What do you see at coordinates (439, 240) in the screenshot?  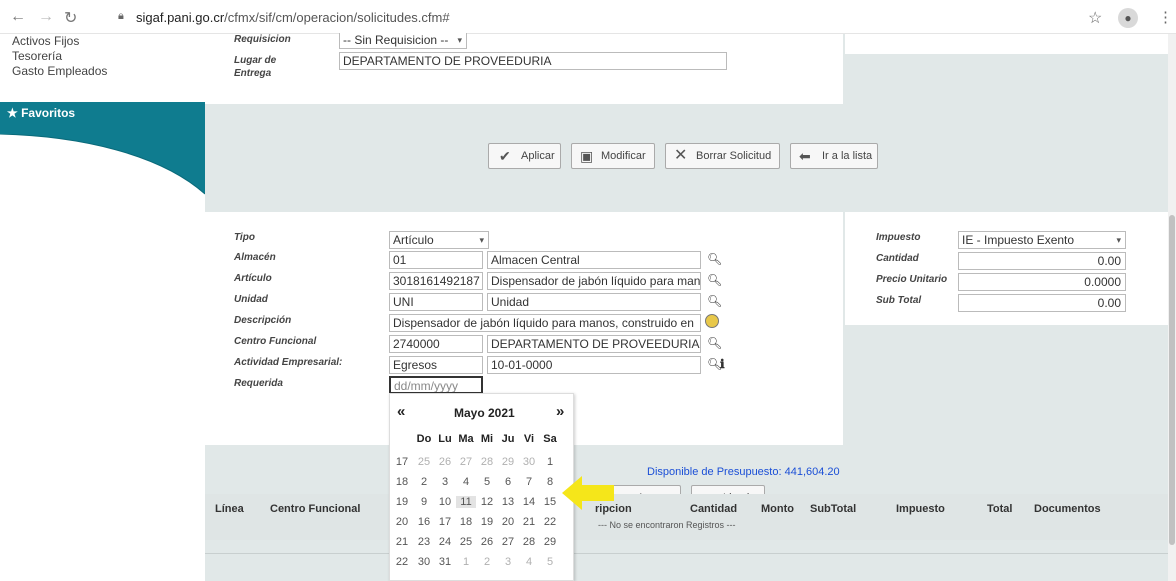 I see `tipo-select: Artículo ▾` at bounding box center [439, 240].